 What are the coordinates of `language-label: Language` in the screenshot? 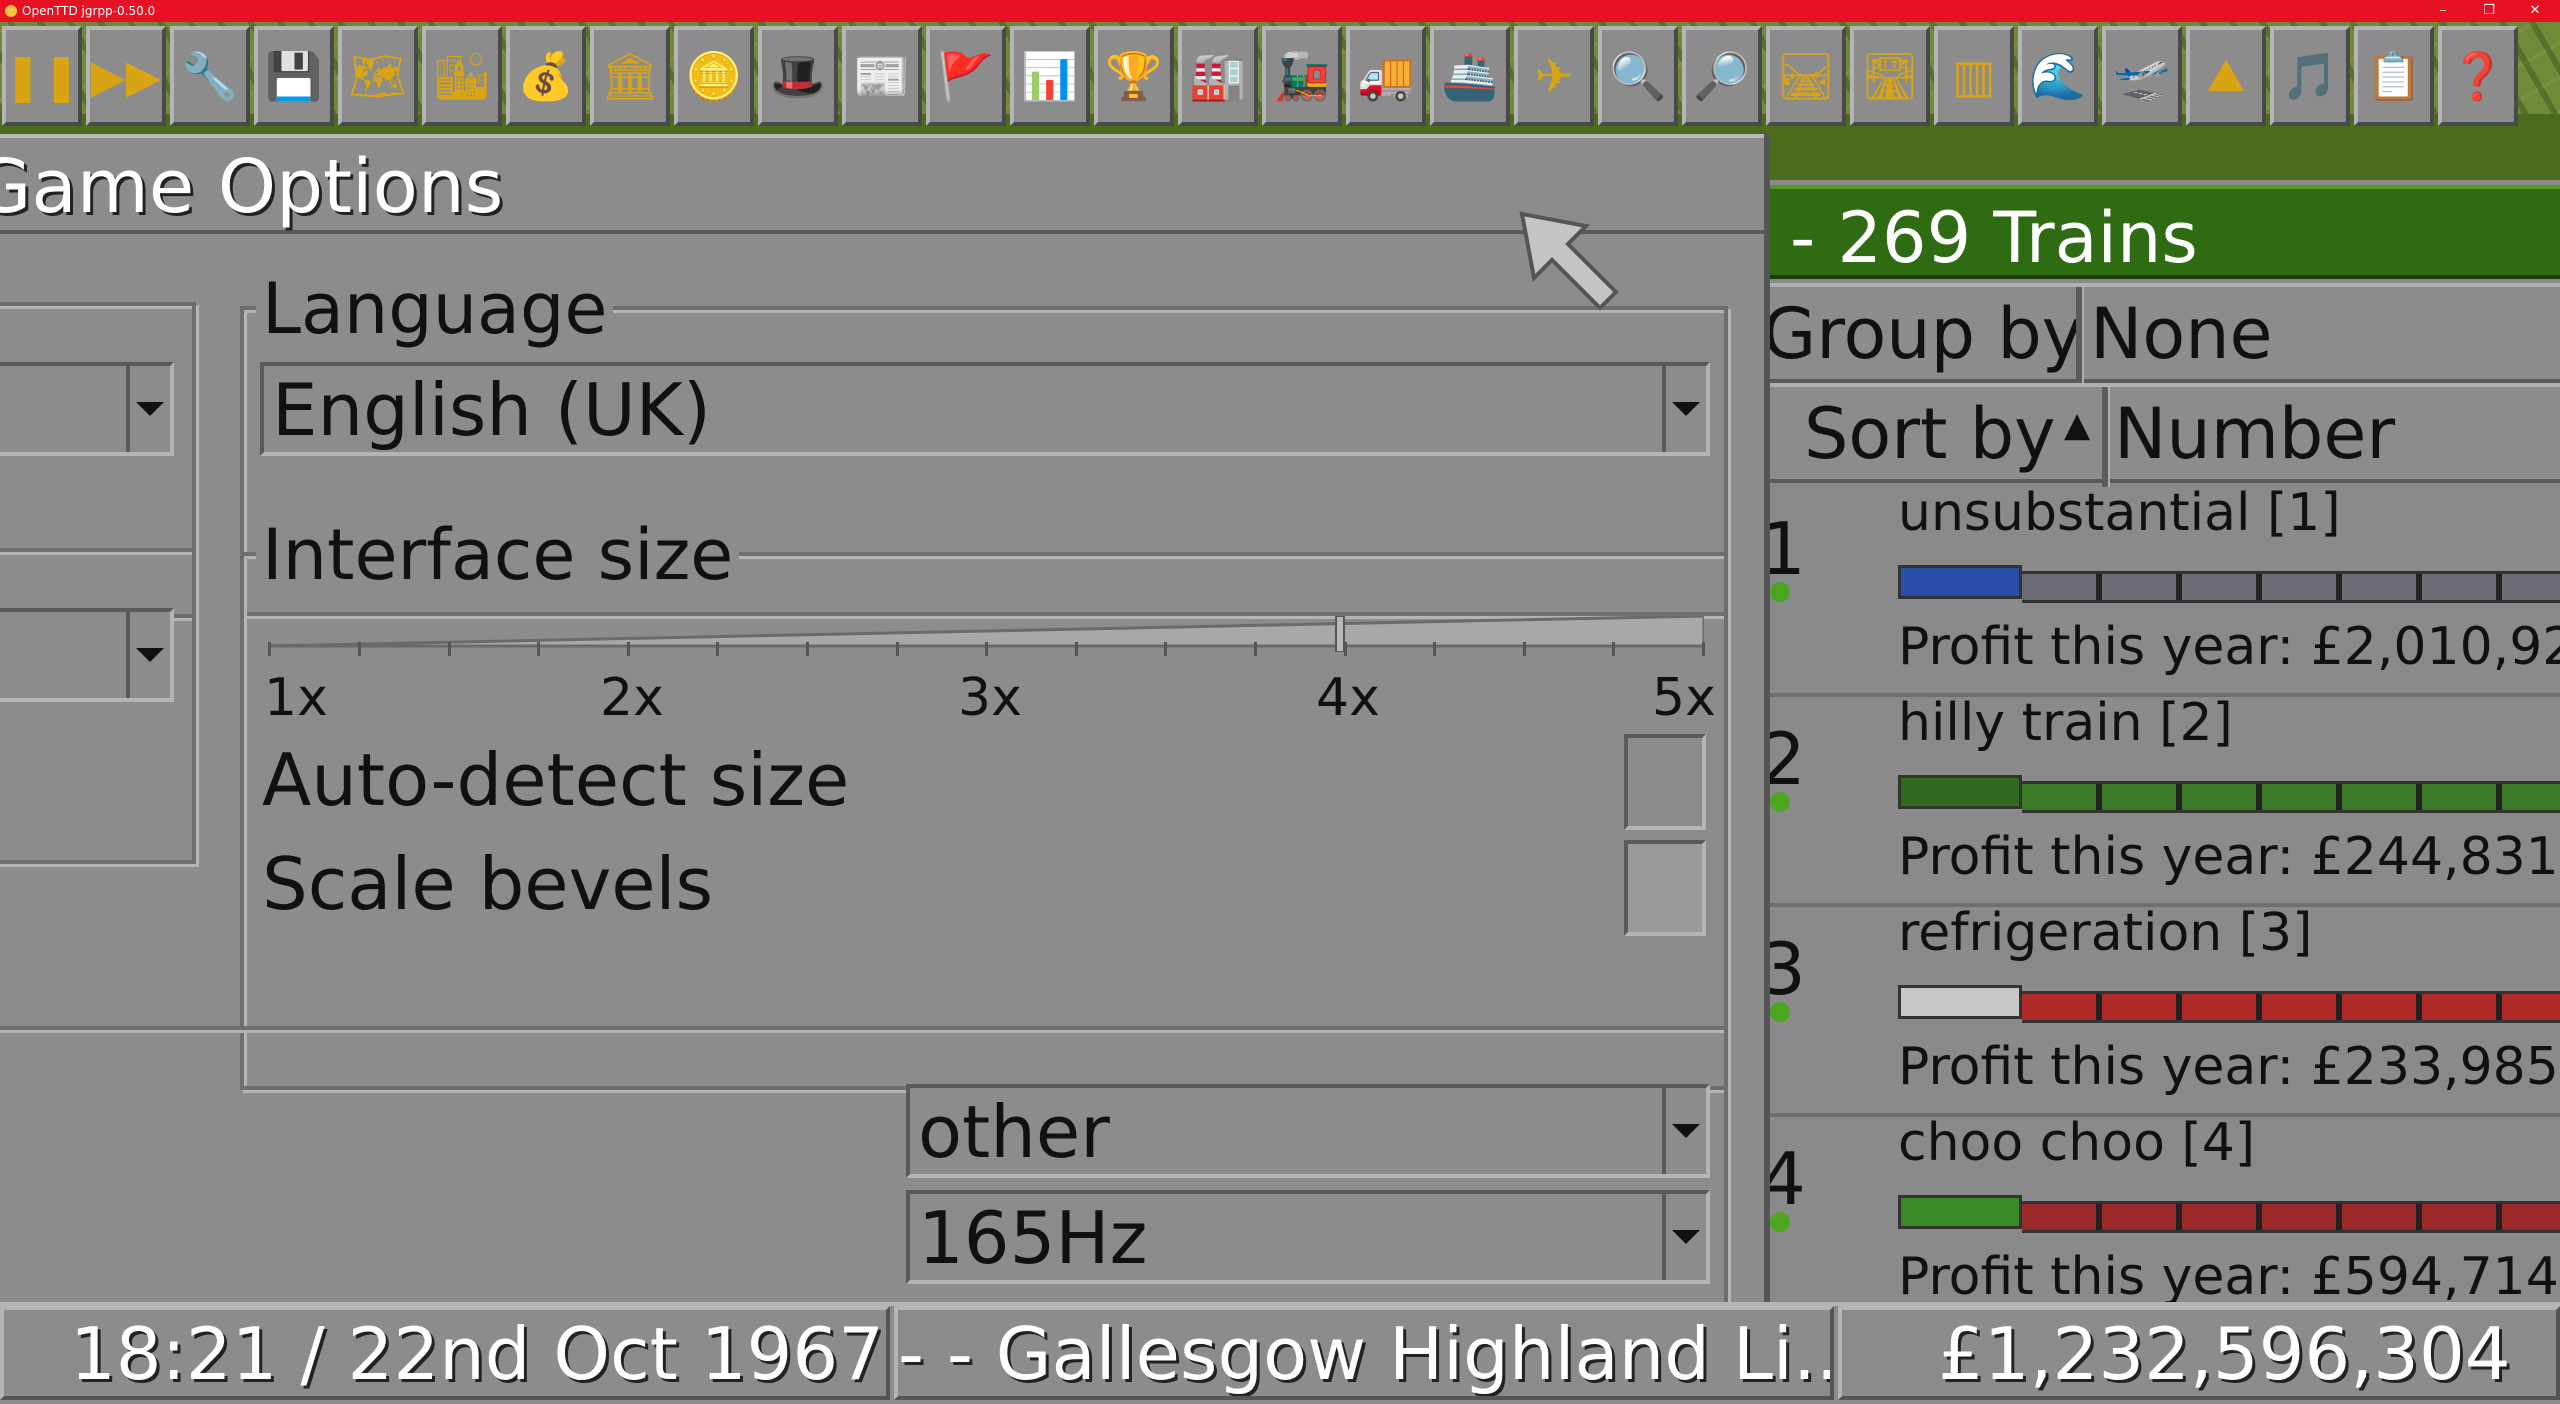 It's located at (435, 309).